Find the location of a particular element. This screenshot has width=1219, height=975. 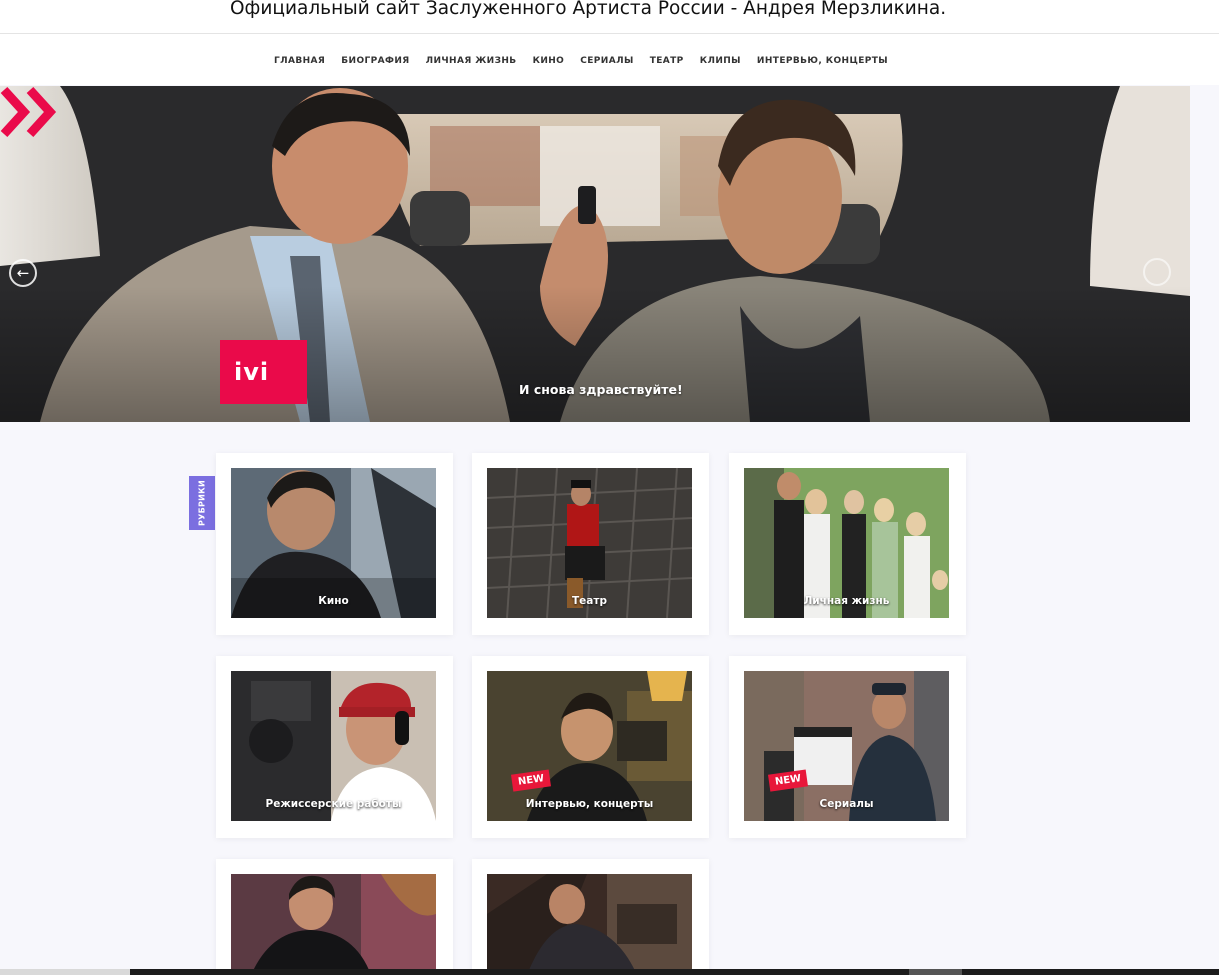

scrollbar-thumb is located at coordinates (935, 972).